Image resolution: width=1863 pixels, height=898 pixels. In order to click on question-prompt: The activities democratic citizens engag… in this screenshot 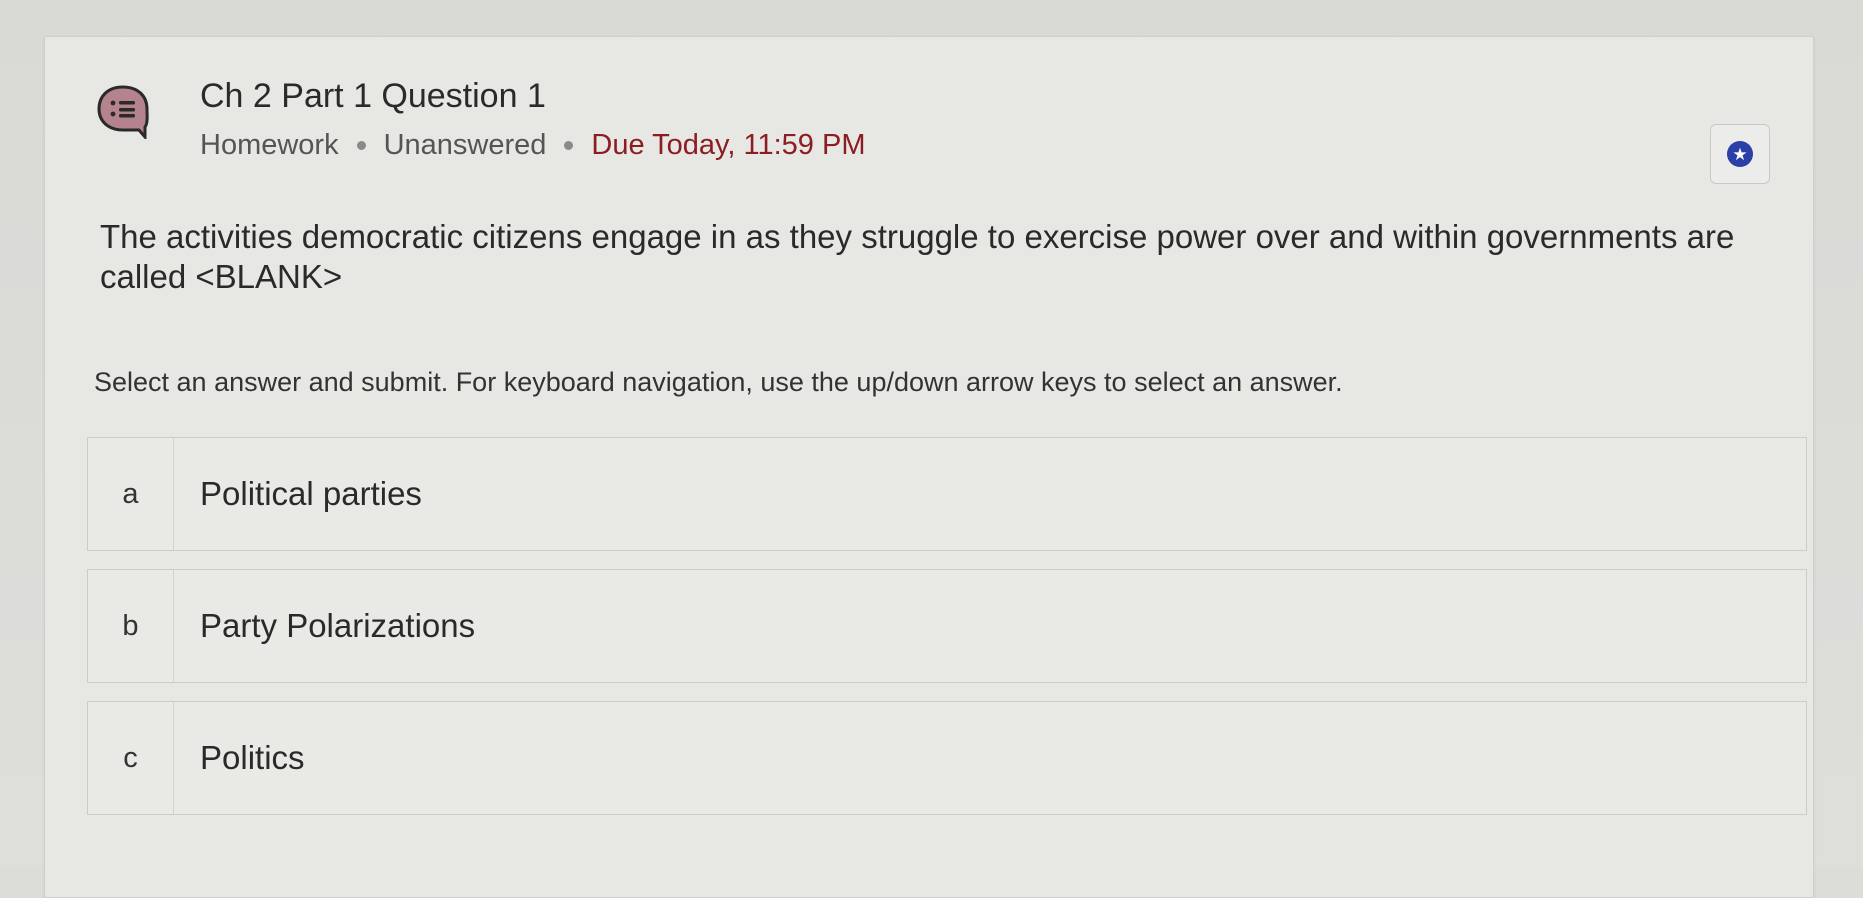, I will do `click(917, 256)`.